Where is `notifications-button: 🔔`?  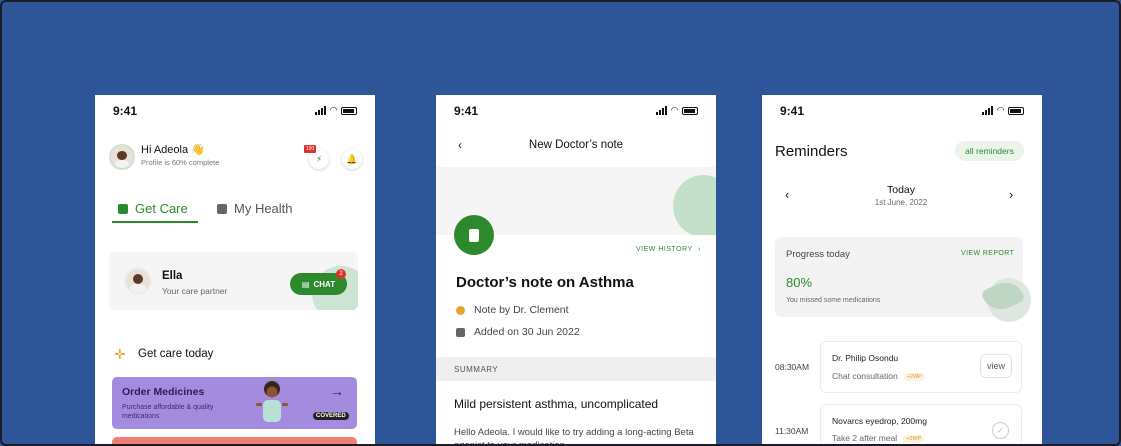 notifications-button: 🔔 is located at coordinates (352, 159).